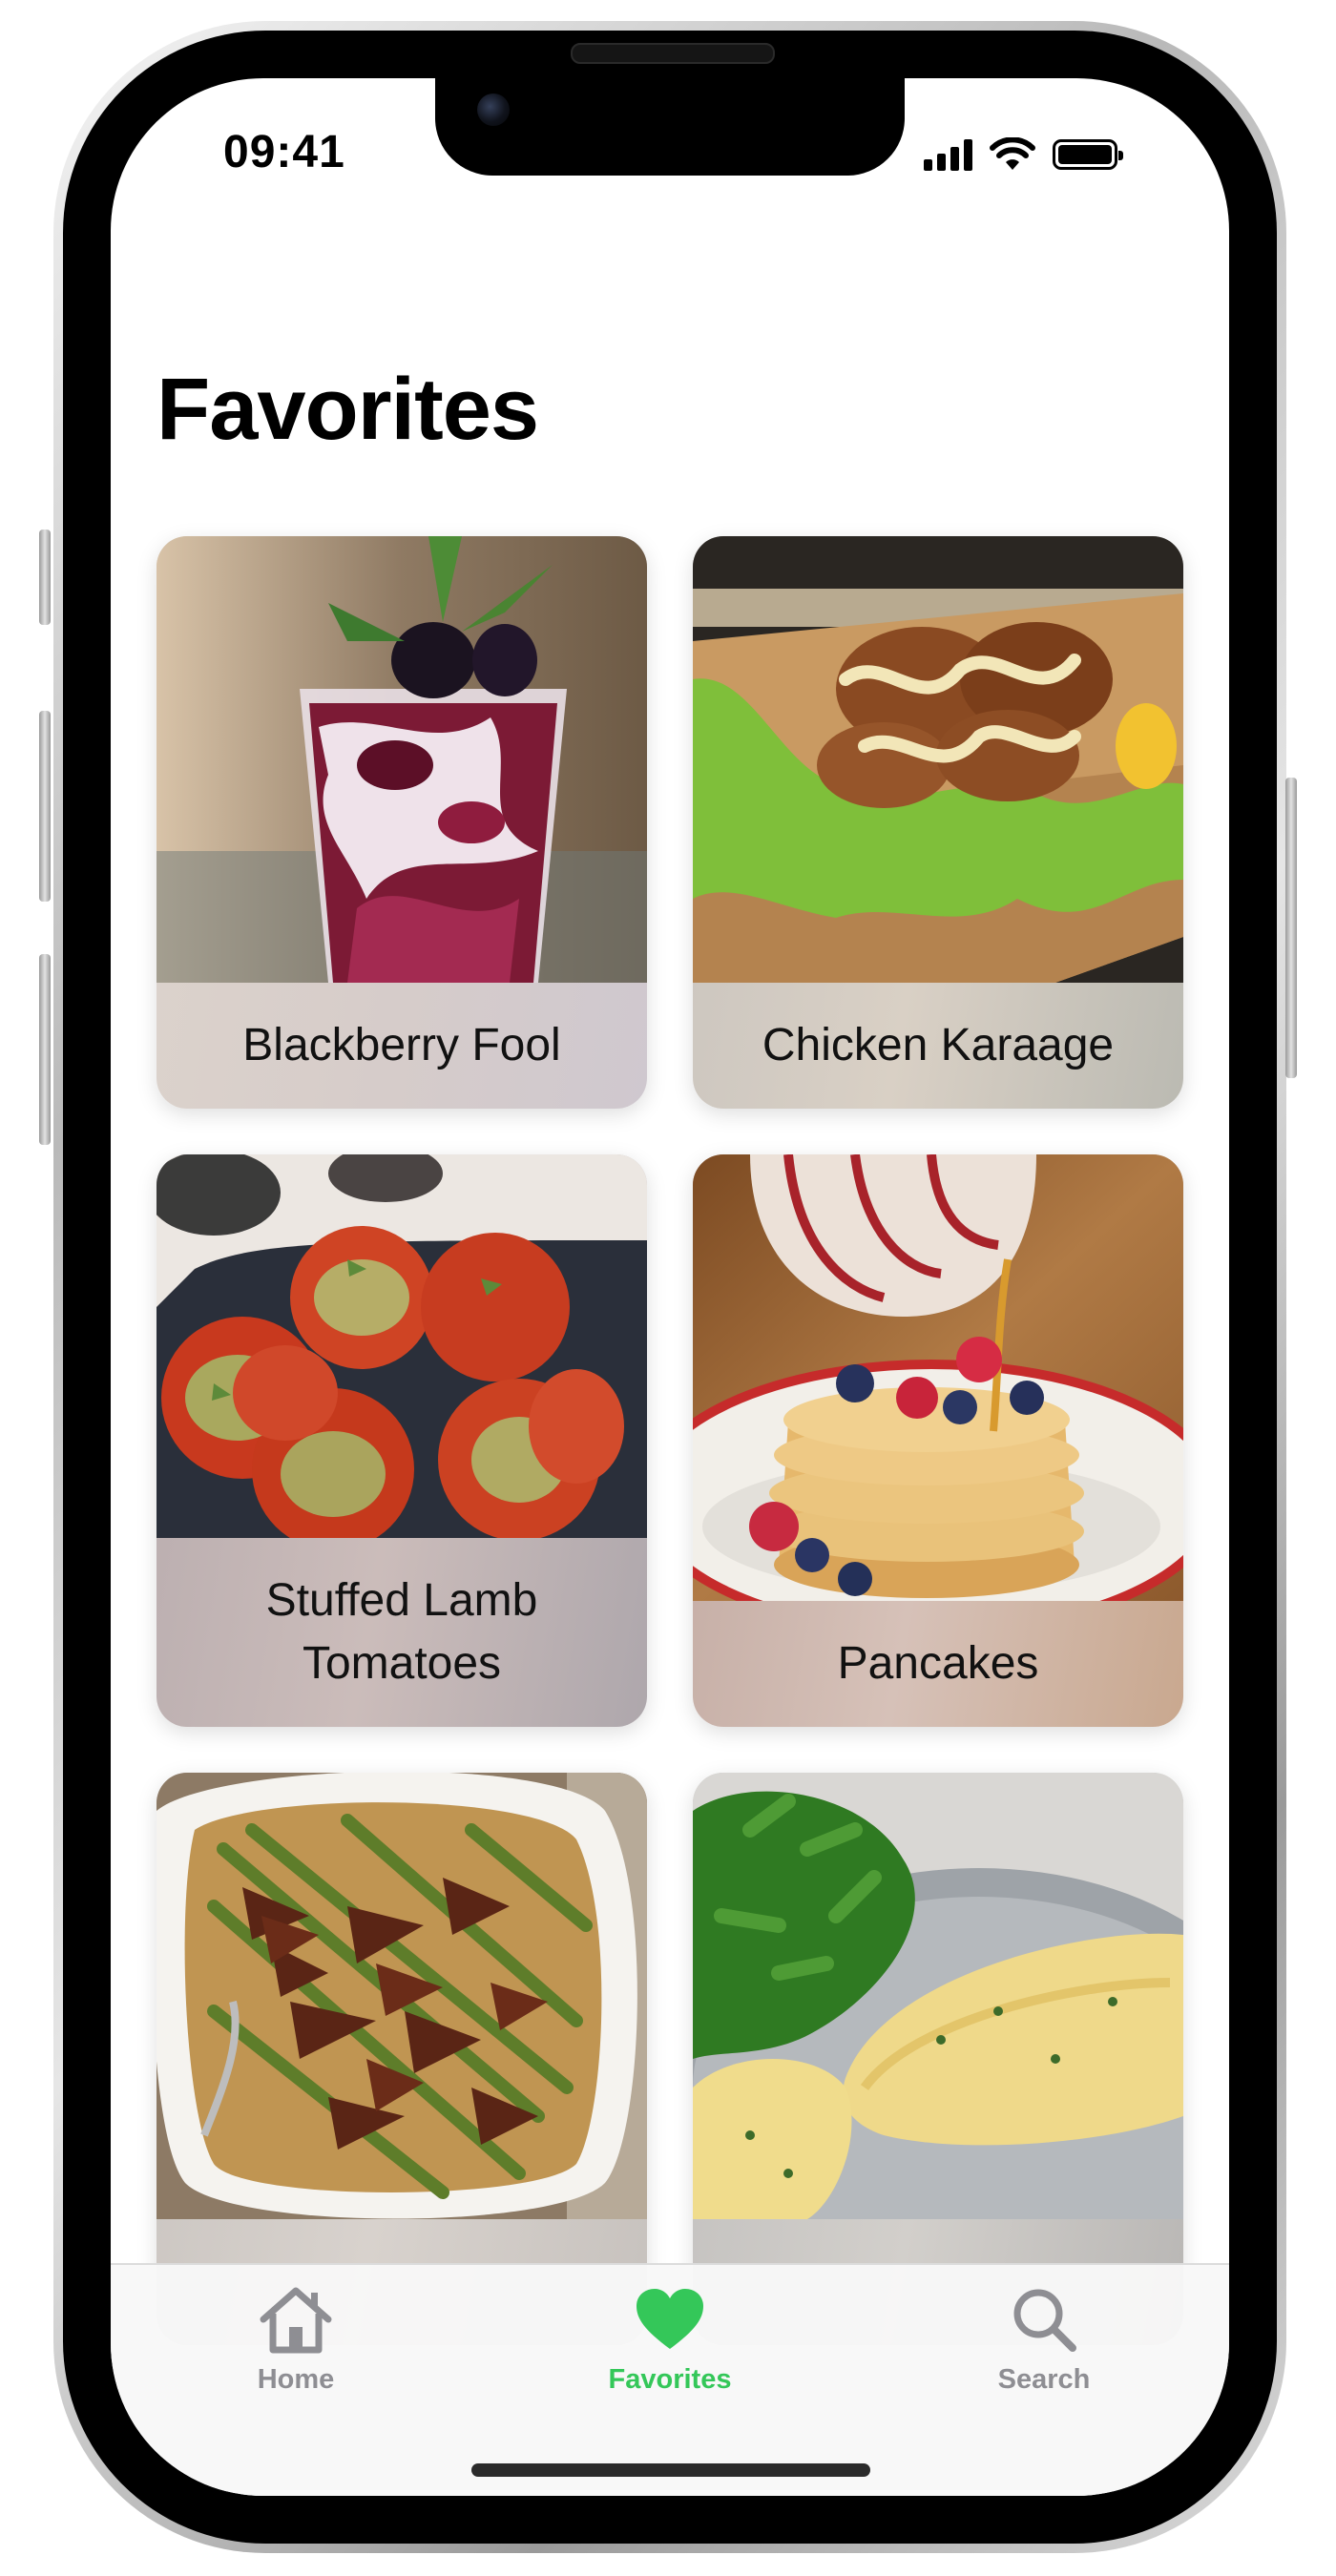 The image size is (1336, 2576). I want to click on battery-icon, so click(1088, 154).